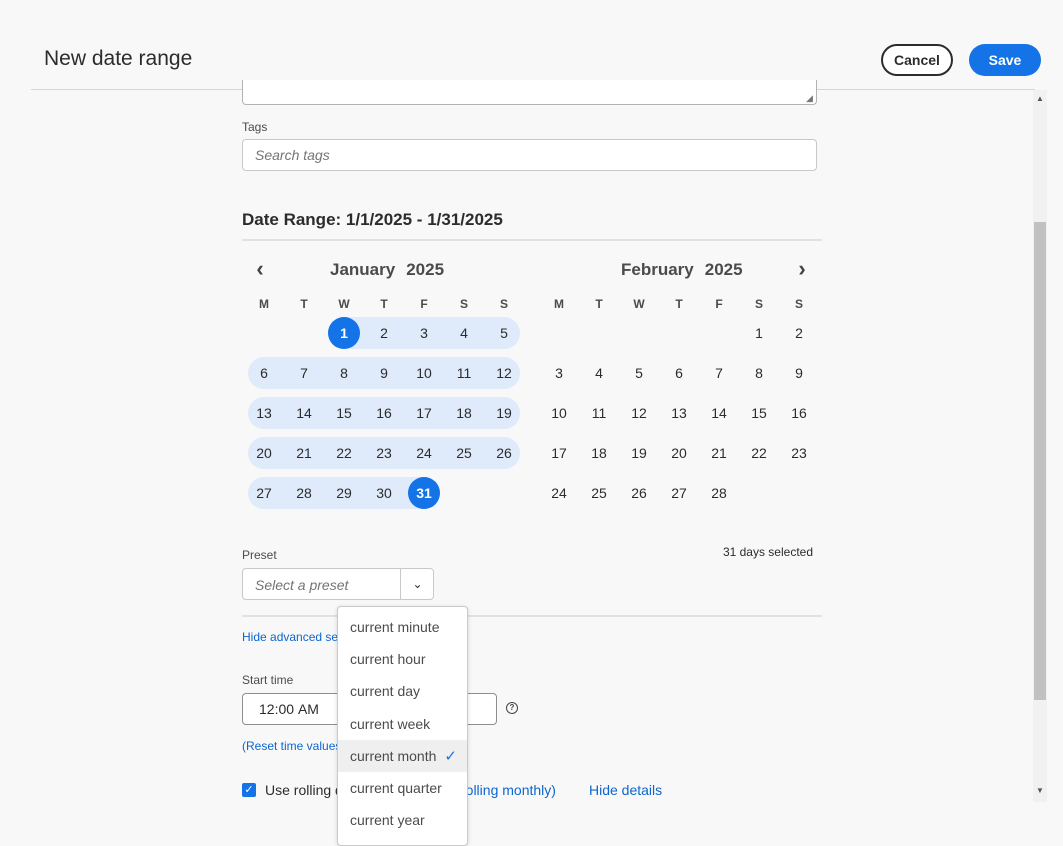 Image resolution: width=1063 pixels, height=846 pixels. I want to click on preset-menu-item-label: current week, so click(390, 723).